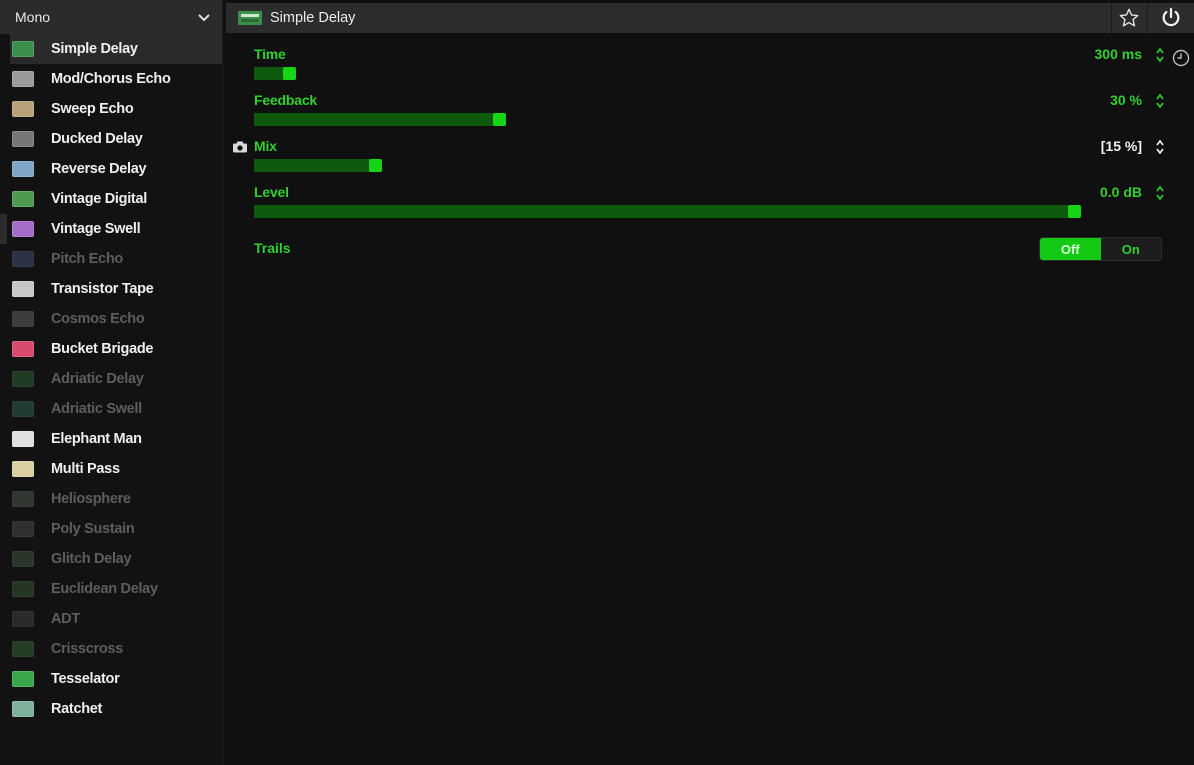 This screenshot has width=1194, height=765. I want to click on feedback-slider-thumb, so click(499, 119).